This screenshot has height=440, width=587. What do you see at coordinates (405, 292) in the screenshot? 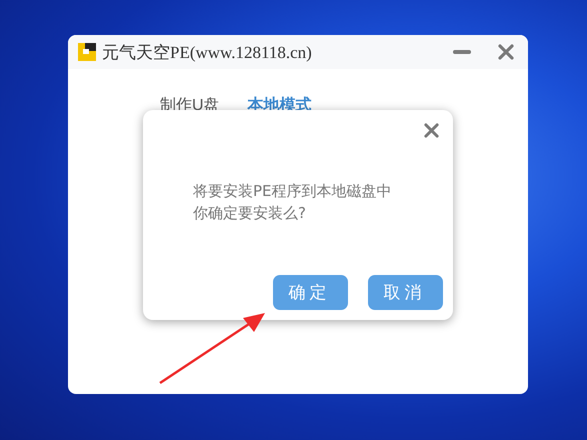
I see `cancel-button: 取消` at bounding box center [405, 292].